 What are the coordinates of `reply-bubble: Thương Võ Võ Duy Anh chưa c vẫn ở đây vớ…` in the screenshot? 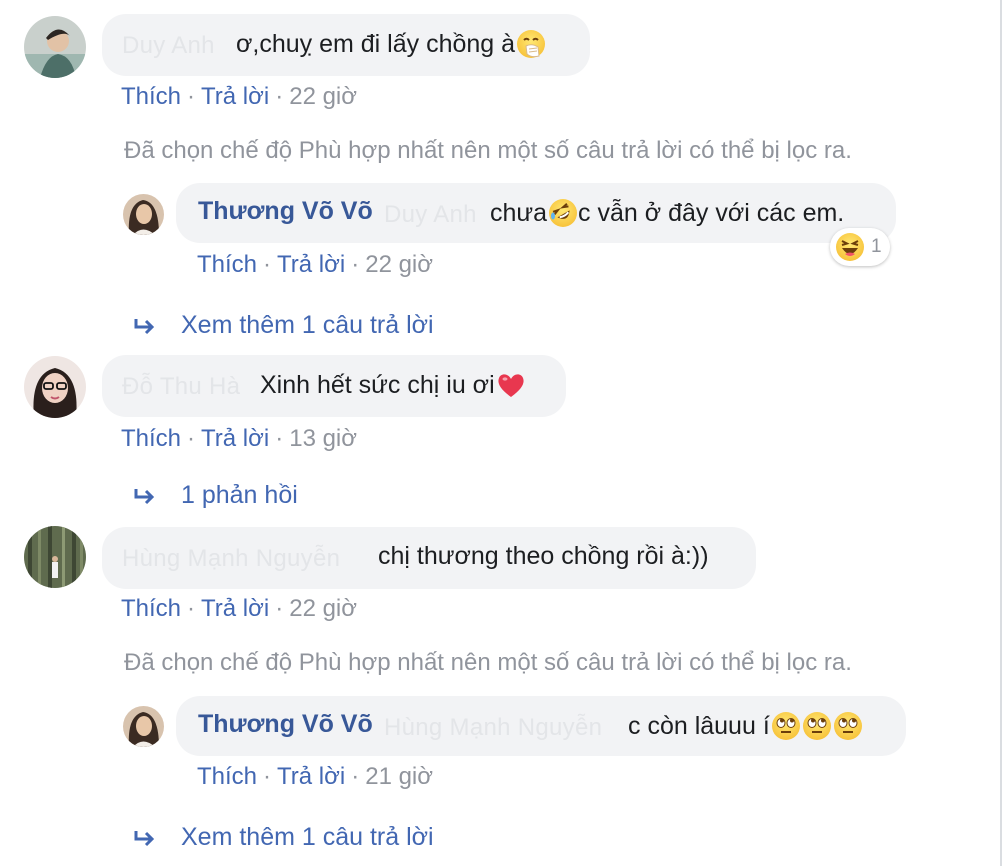 It's located at (536, 213).